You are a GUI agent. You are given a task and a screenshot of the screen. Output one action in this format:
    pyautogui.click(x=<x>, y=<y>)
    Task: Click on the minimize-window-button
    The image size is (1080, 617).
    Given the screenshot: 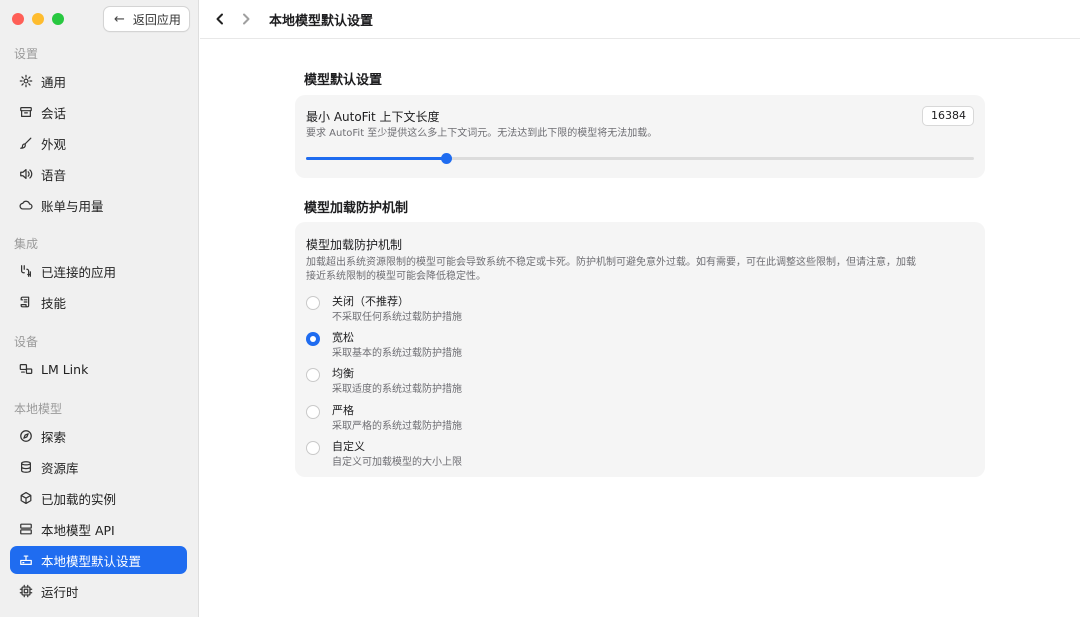 What is the action you would take?
    pyautogui.click(x=38, y=19)
    